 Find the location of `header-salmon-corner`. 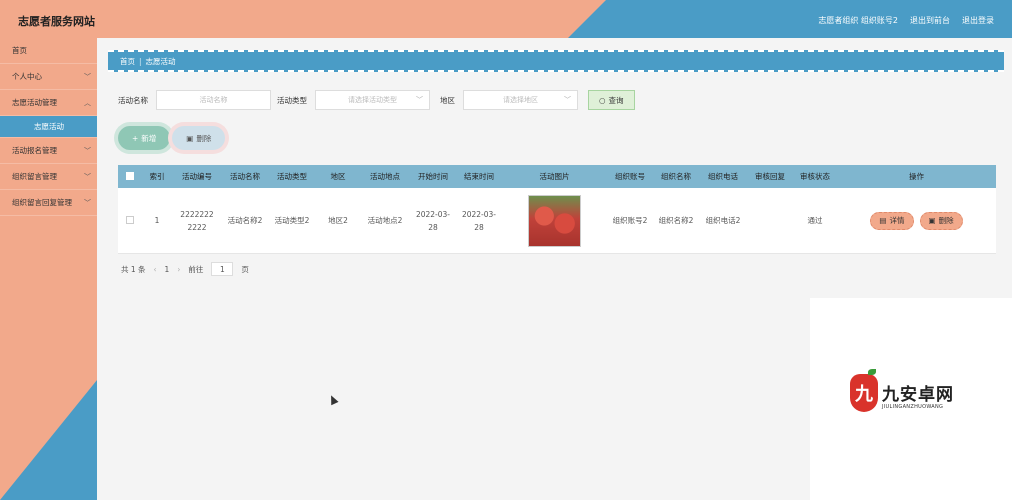

header-salmon-corner is located at coordinates (587, 19).